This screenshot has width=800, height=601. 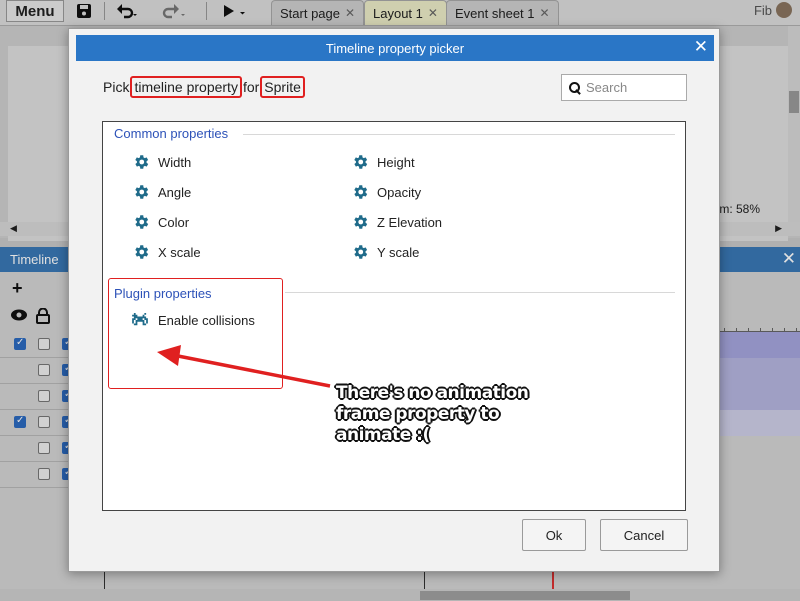 I want to click on pick-kind-highlight: timeline property, so click(x=186, y=87).